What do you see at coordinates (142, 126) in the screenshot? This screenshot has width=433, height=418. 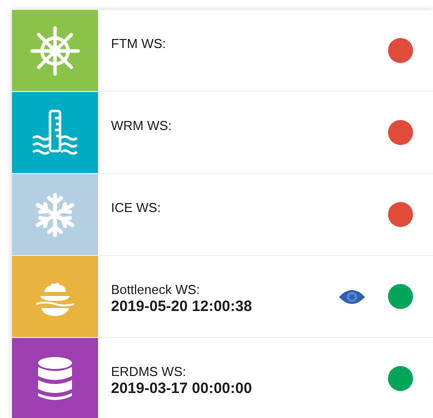 I see `service-label: WRM WS:` at bounding box center [142, 126].